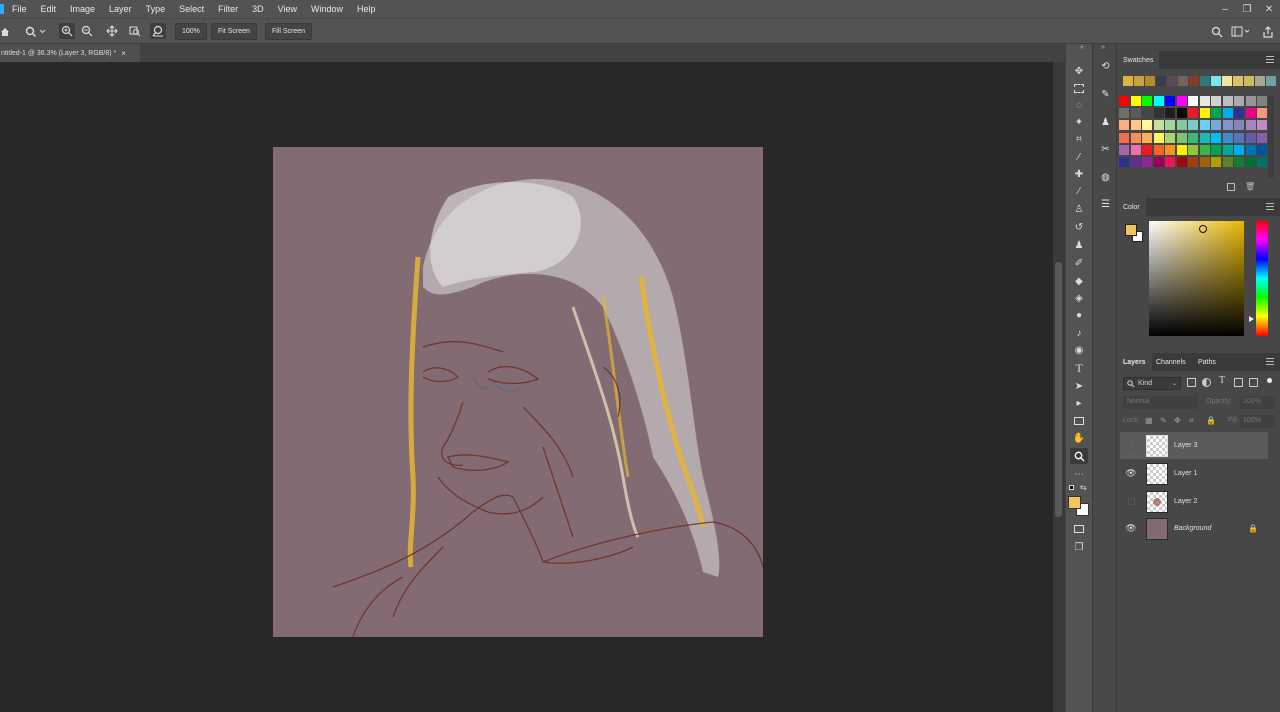 The image size is (1280, 712). What do you see at coordinates (1079, 350) in the screenshot?
I see `pen-tool-icon: ◉` at bounding box center [1079, 350].